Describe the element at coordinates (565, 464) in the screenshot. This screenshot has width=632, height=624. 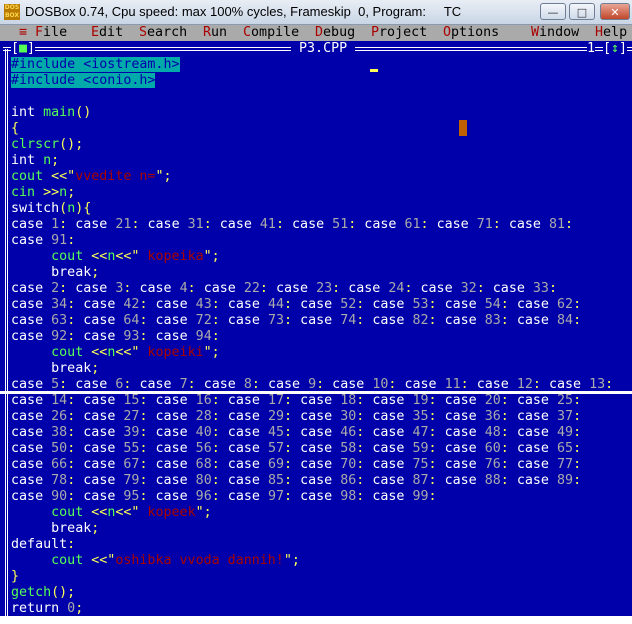
I see `case-number: 77` at that location.